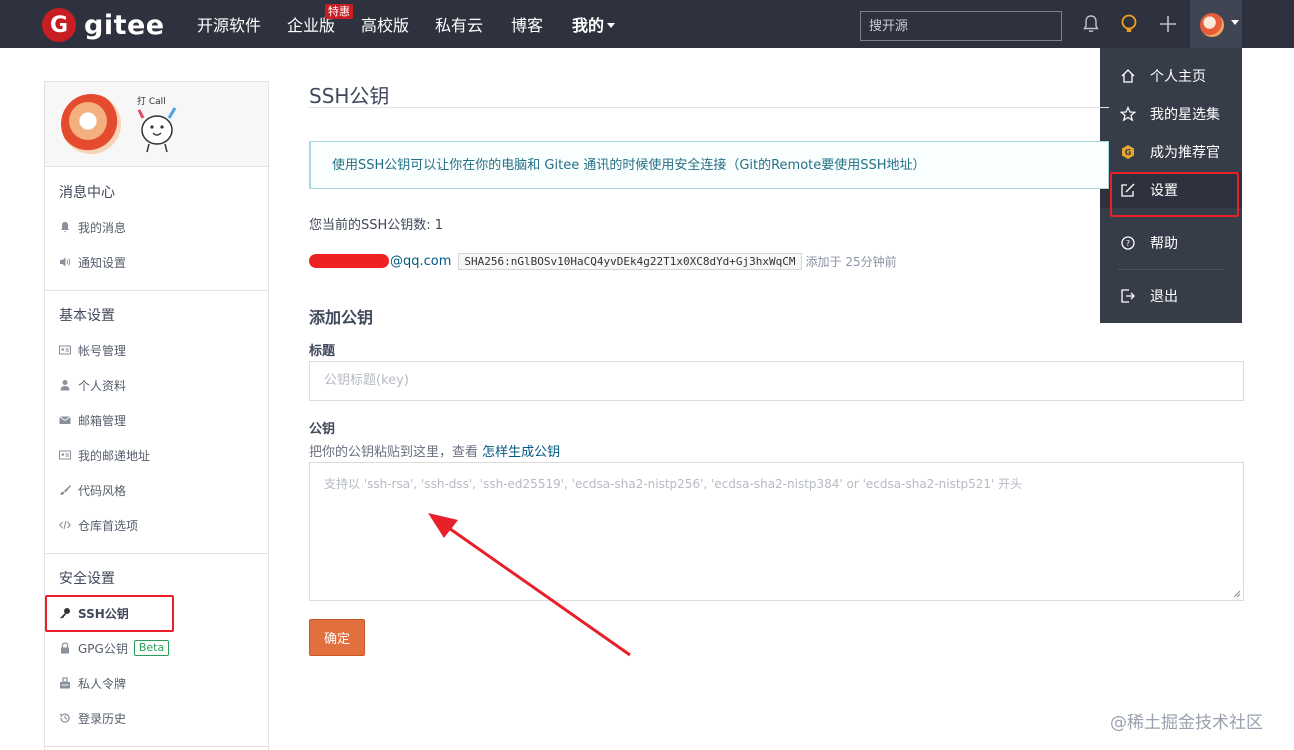  I want to click on token-icon, so click(65, 683).